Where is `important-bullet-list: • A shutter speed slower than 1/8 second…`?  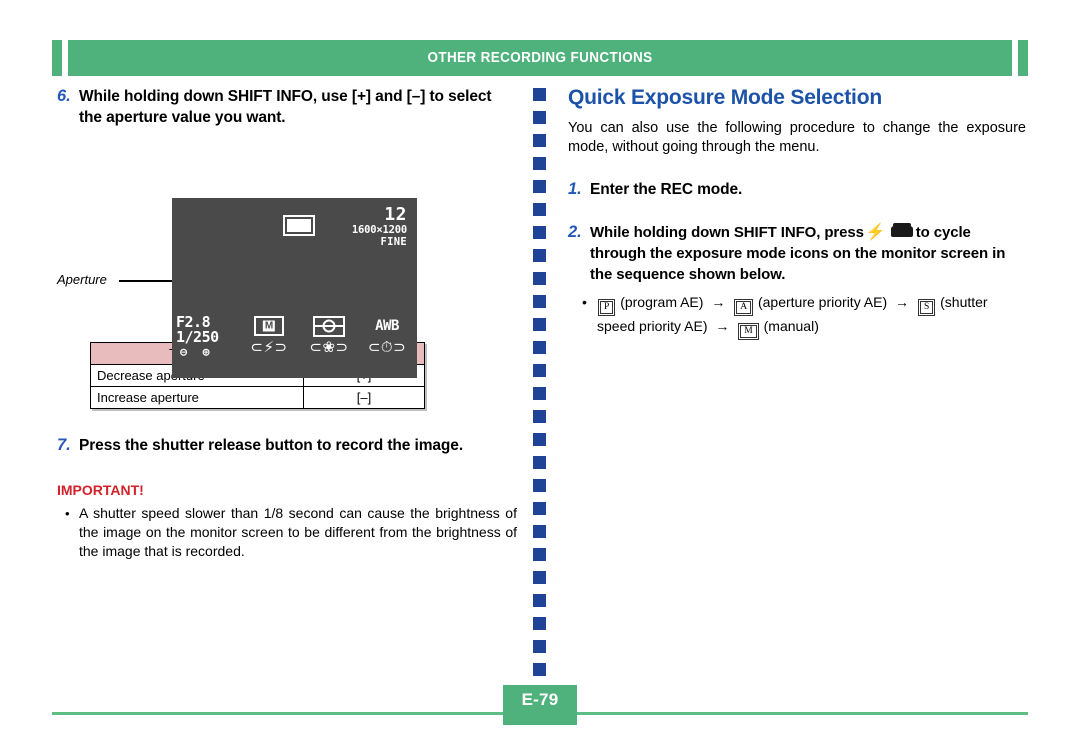 important-bullet-list: • A shutter speed slower than 1/8 second… is located at coordinates (287, 532).